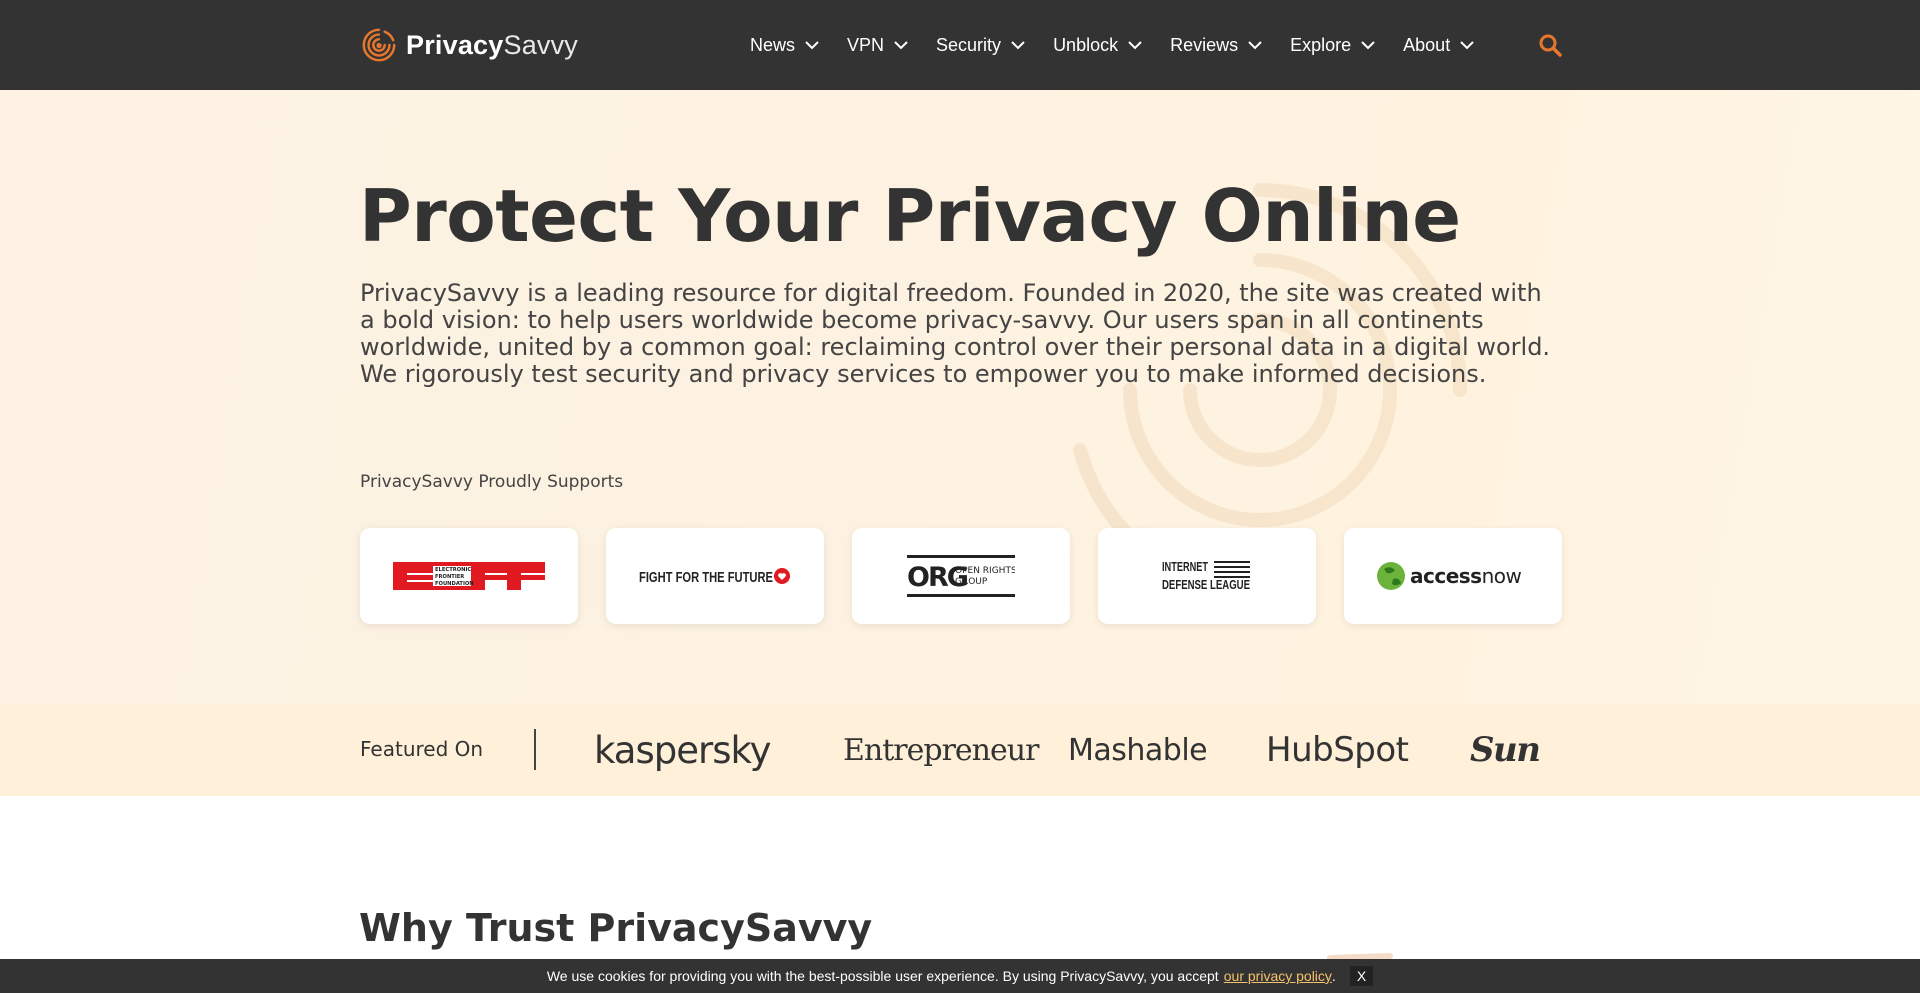 Image resolution: width=1920 pixels, height=993 pixels. Describe the element at coordinates (1278, 976) in the screenshot. I see `privacy-policy-link: our privacy policy` at that location.